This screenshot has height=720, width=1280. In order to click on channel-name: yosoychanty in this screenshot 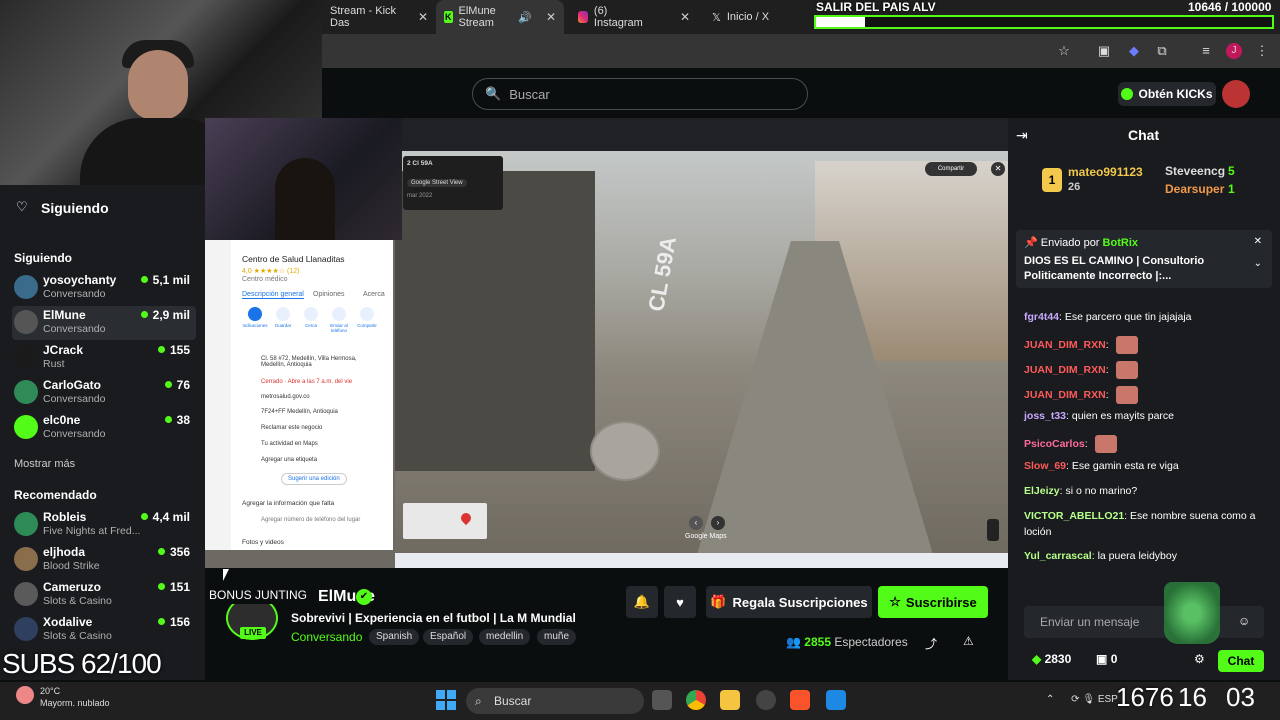, I will do `click(80, 280)`.